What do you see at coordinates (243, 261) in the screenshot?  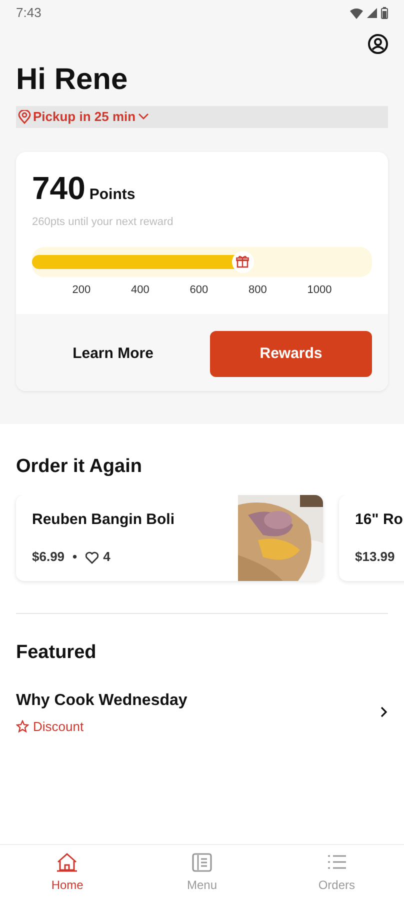 I see `gift-icon` at bounding box center [243, 261].